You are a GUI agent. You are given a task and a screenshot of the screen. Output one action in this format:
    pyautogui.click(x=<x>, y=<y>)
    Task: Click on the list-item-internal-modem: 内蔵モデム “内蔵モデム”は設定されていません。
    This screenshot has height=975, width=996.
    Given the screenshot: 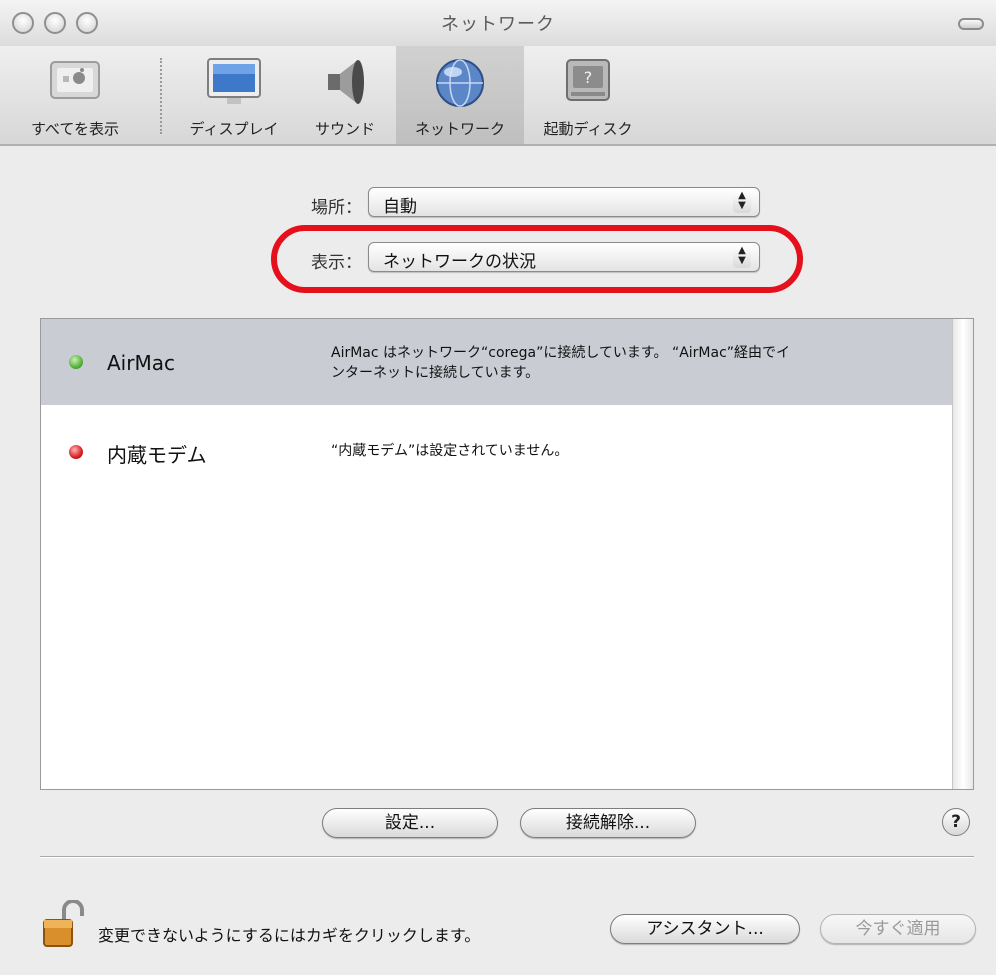 What is the action you would take?
    pyautogui.click(x=497, y=445)
    